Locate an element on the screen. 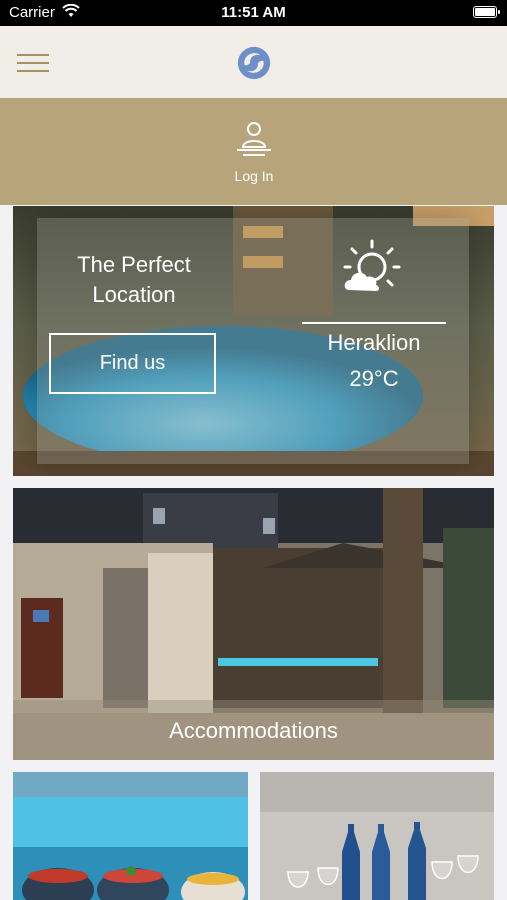 This screenshot has height=900, width=507. swirl-logo-icon is located at coordinates (254, 63).